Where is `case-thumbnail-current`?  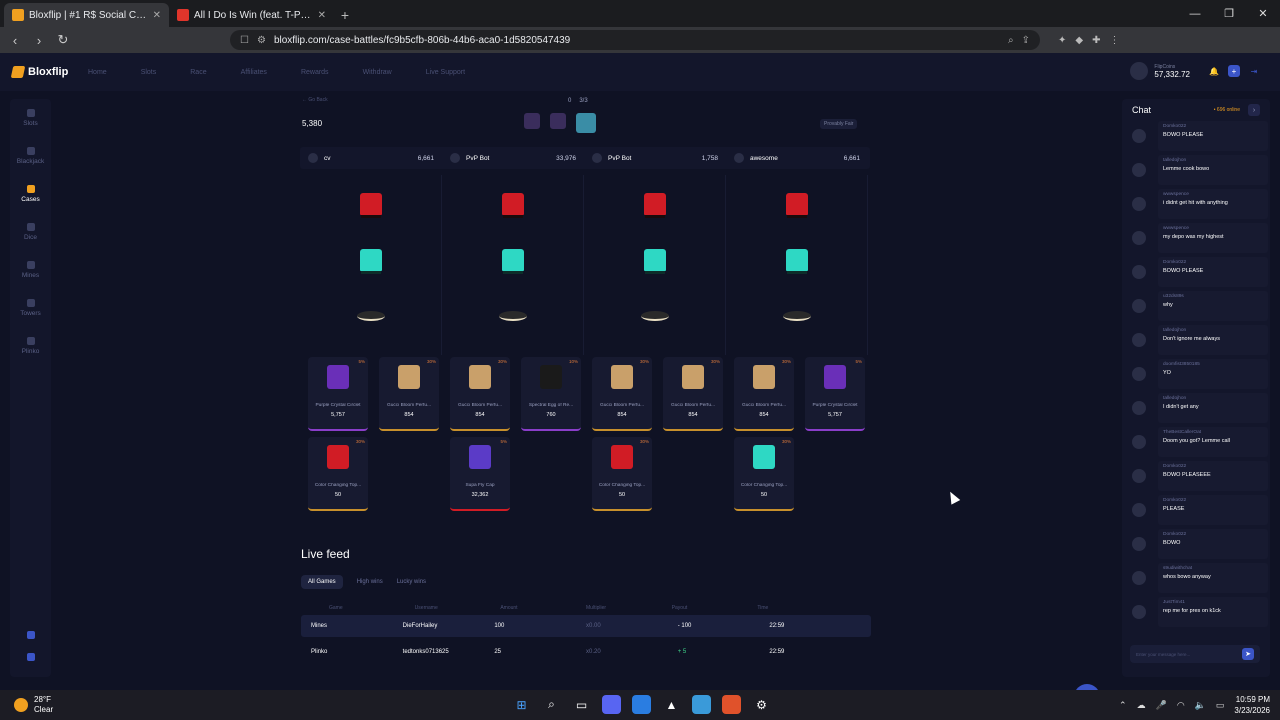
case-thumbnail-current is located at coordinates (586, 123).